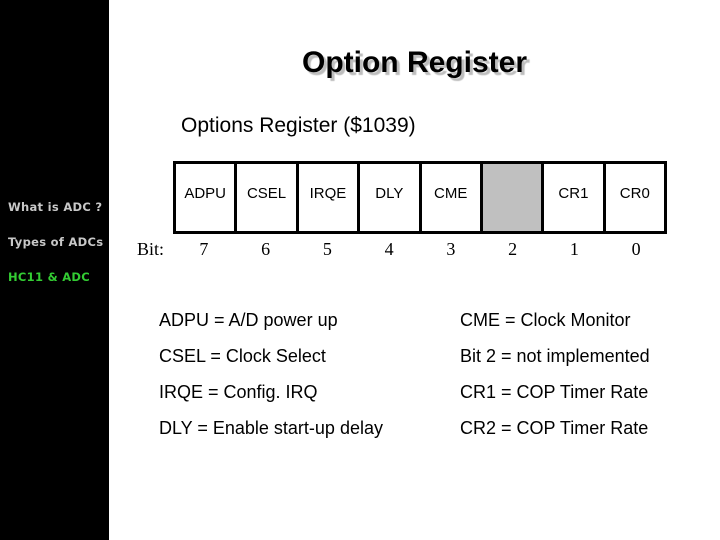 The height and width of the screenshot is (540, 720). I want to click on bit-label: Bit:, so click(151, 249).